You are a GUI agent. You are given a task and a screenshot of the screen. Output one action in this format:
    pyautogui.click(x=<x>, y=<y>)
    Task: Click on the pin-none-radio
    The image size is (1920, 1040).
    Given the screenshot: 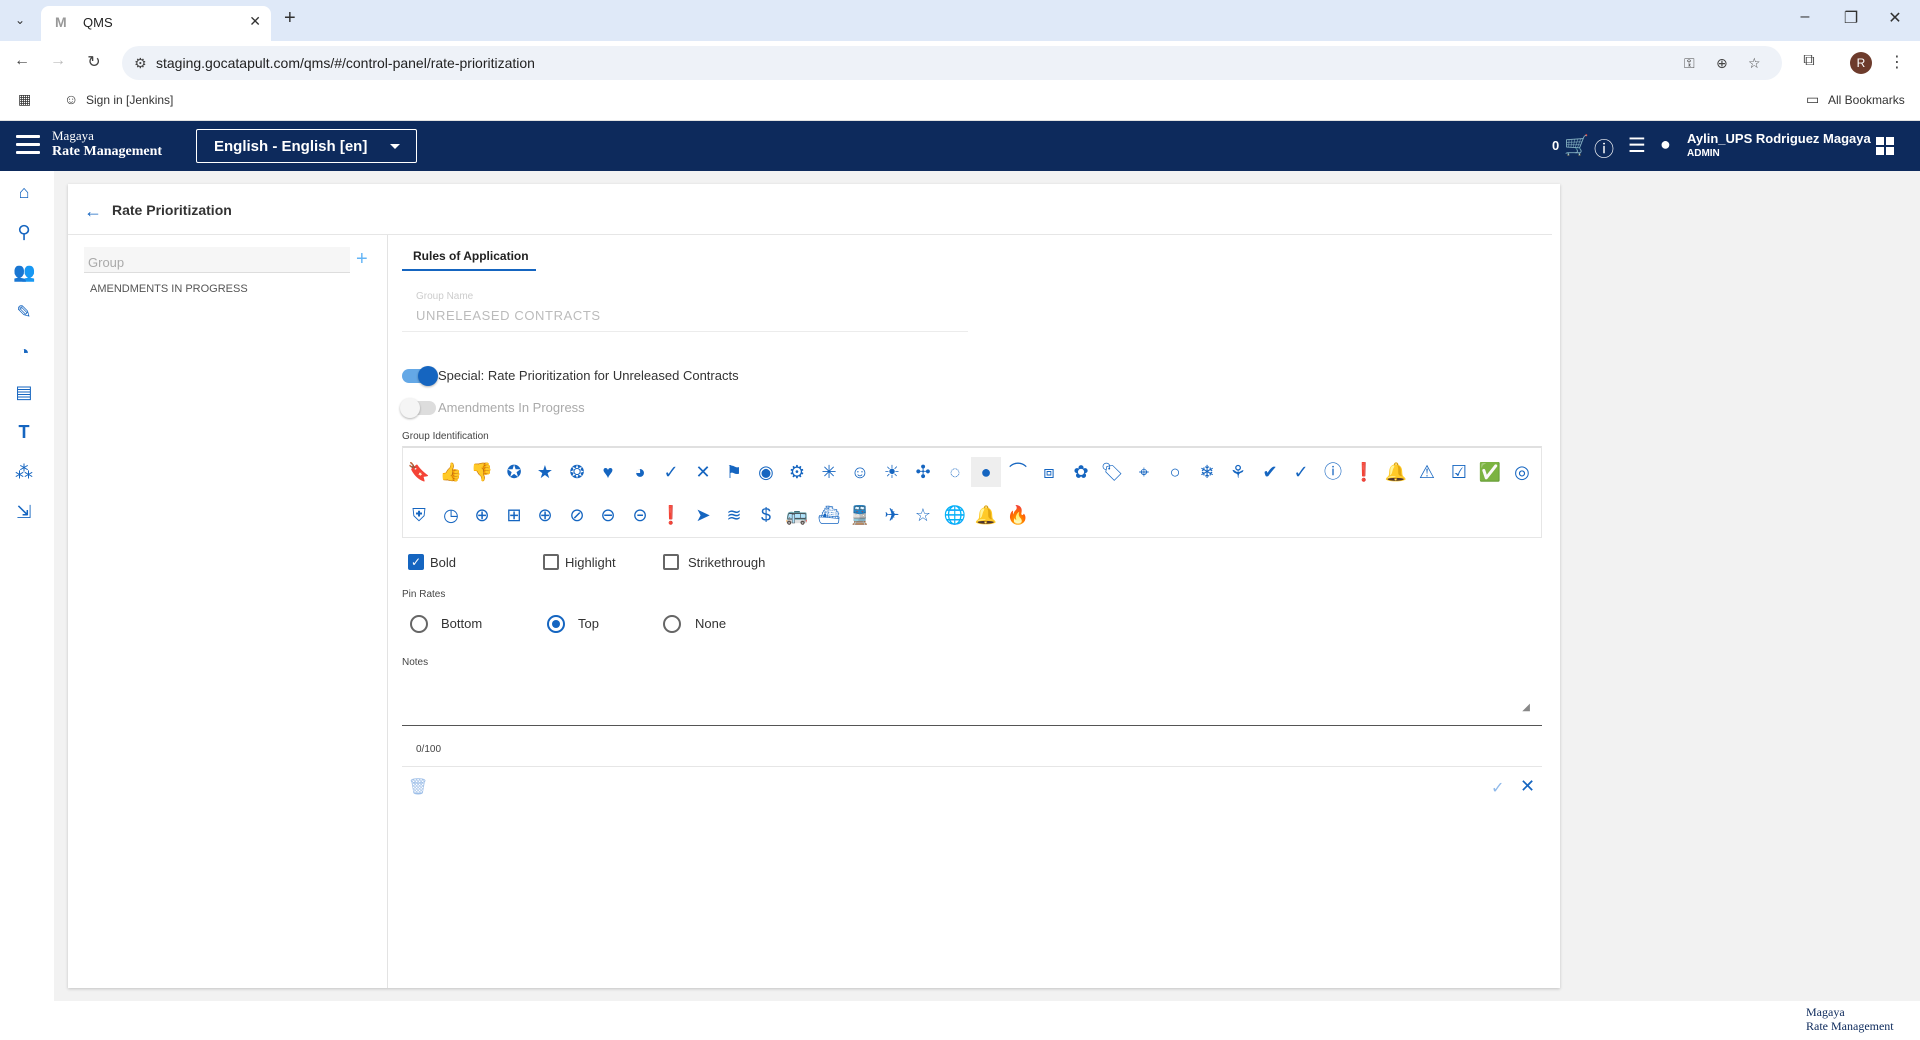 What is the action you would take?
    pyautogui.click(x=672, y=624)
    